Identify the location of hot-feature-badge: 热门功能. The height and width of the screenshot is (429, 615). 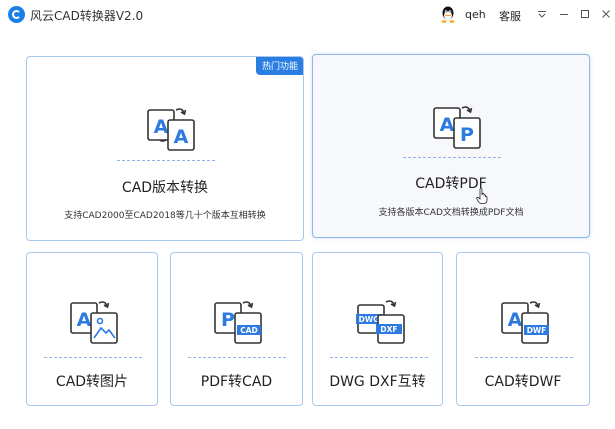
(279, 66).